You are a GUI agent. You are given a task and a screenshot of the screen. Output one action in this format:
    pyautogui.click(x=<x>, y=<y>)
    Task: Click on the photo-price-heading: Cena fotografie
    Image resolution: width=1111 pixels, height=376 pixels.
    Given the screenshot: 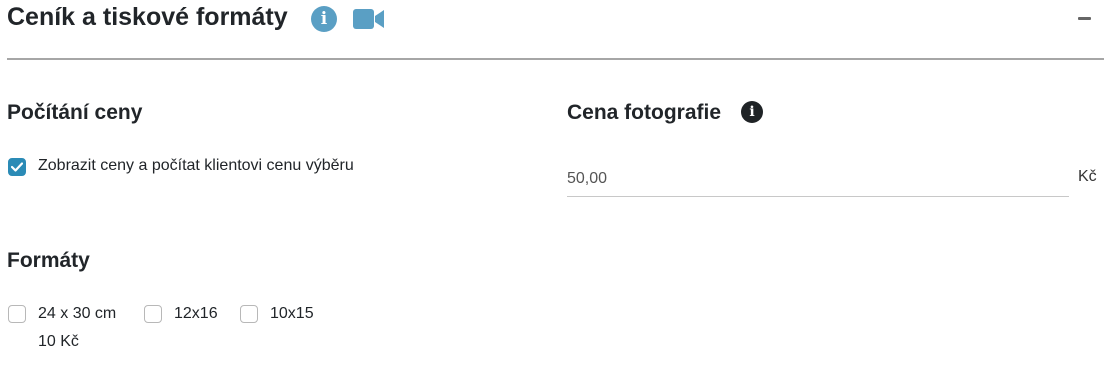 What is the action you would take?
    pyautogui.click(x=644, y=112)
    